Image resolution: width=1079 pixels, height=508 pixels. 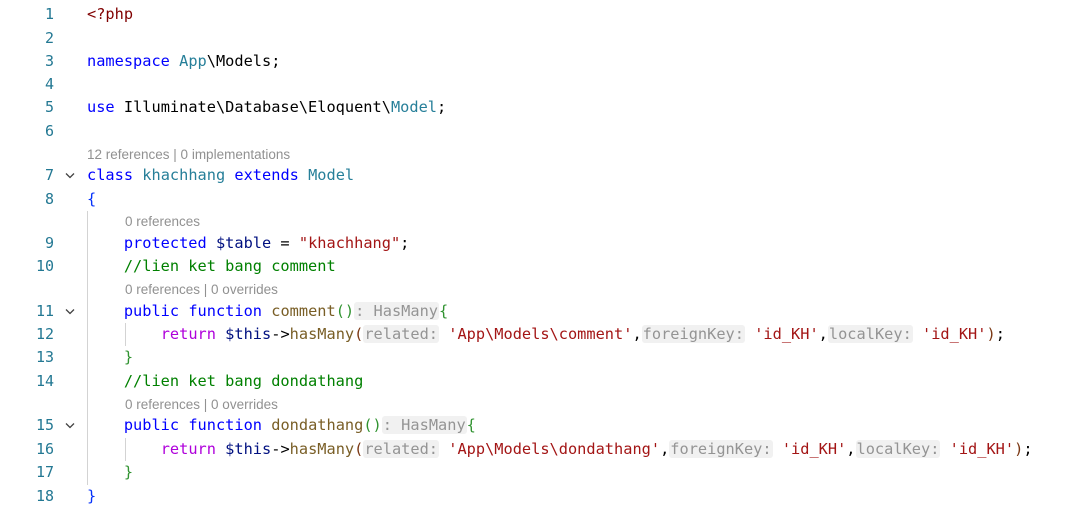 I want to click on code-line: //lien ket bang dondathang, so click(x=225, y=381).